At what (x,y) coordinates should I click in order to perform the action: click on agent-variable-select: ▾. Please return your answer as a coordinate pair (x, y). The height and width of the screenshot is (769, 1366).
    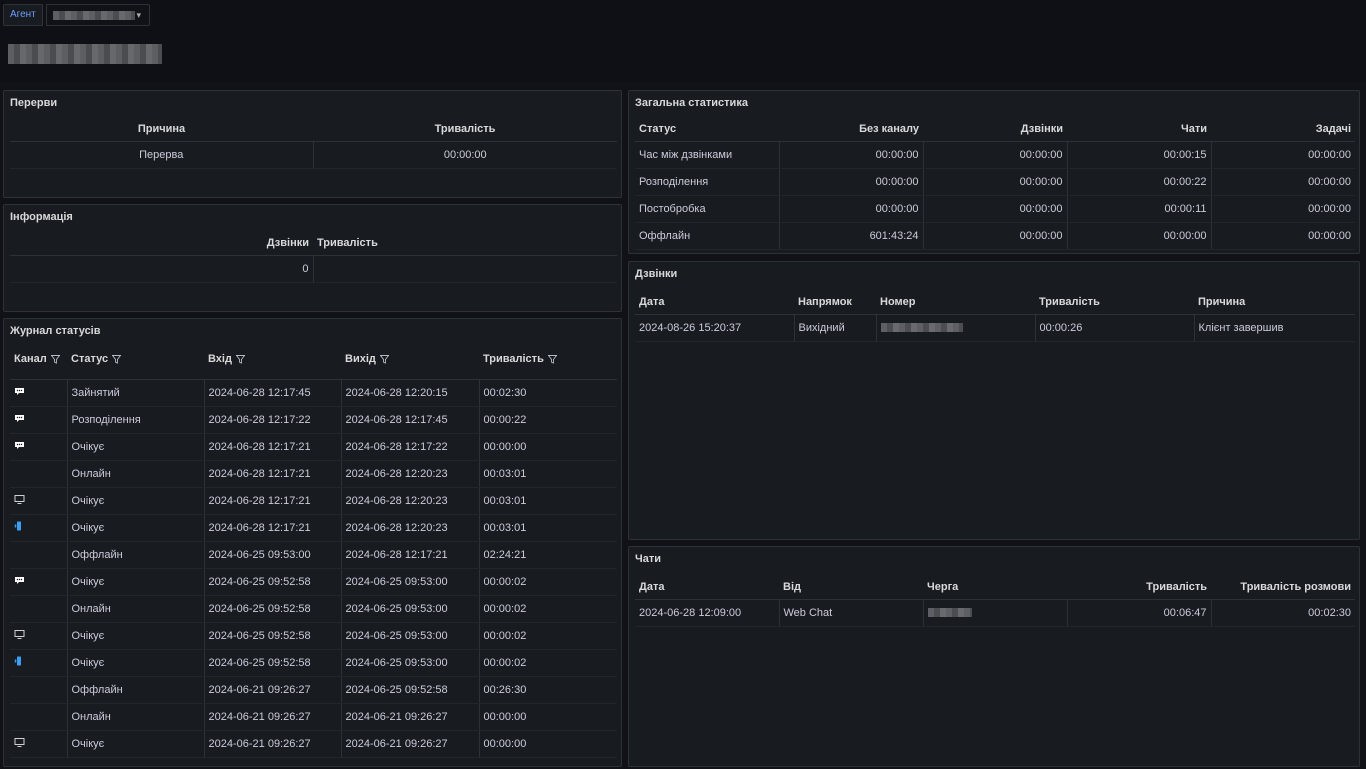
    Looking at the image, I should click on (98, 15).